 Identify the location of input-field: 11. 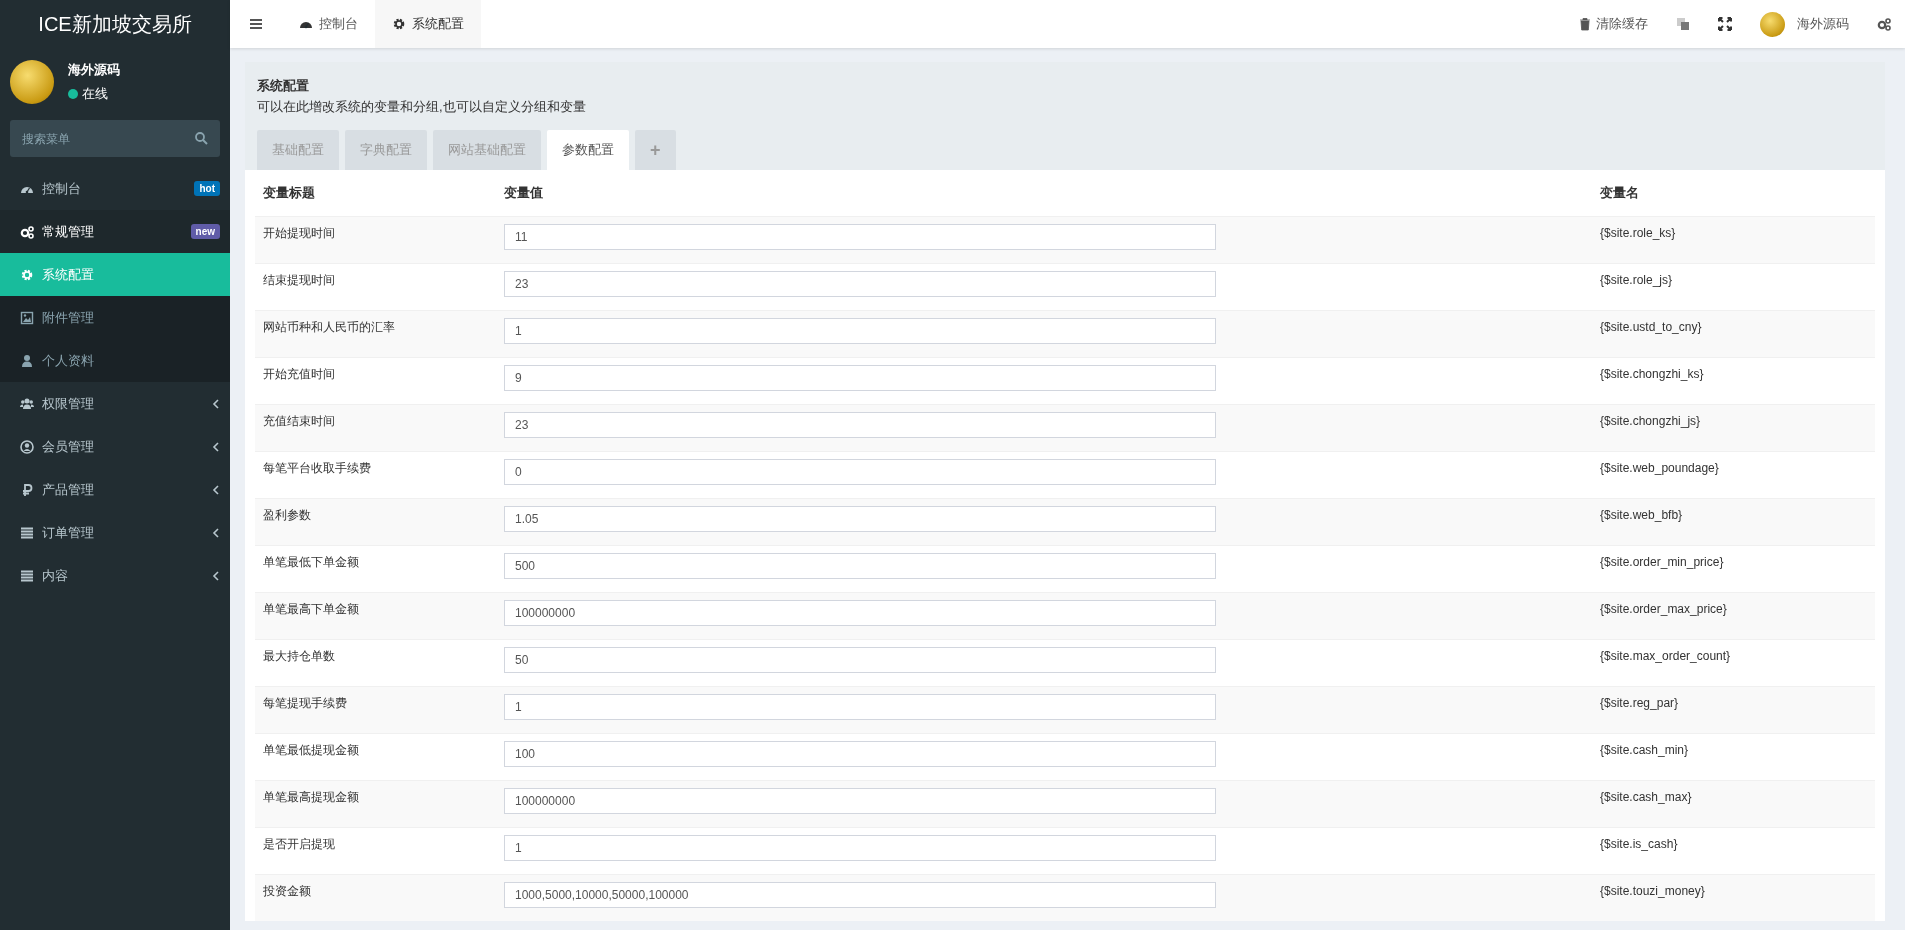
(860, 237).